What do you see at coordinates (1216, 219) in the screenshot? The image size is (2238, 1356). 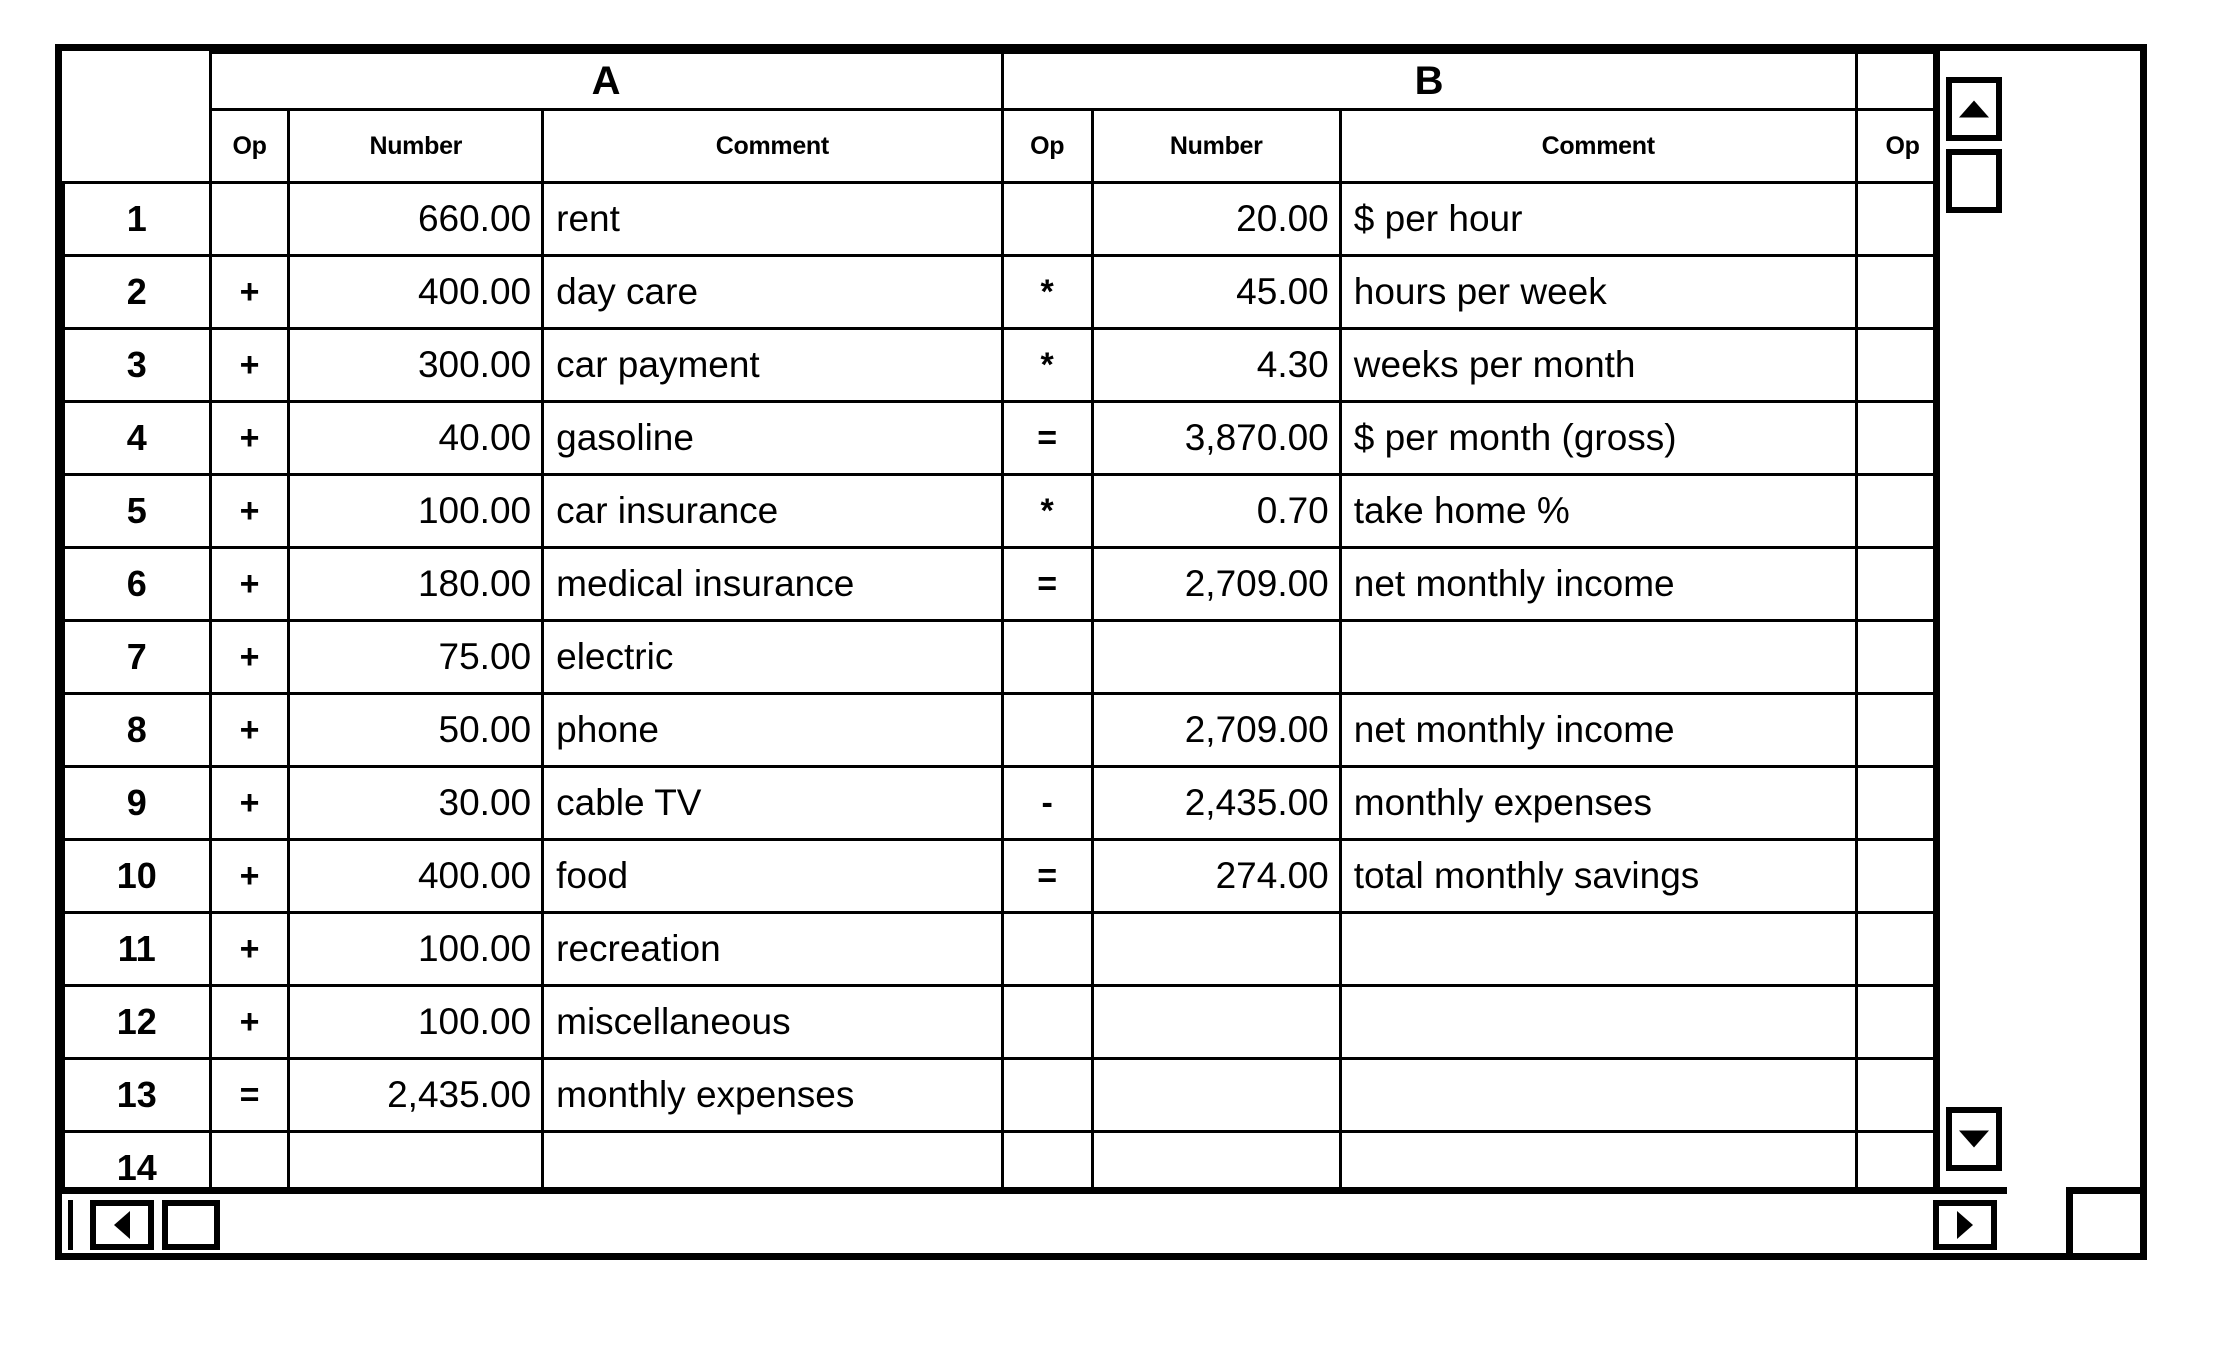 I see `cell-number-b: 20.00` at bounding box center [1216, 219].